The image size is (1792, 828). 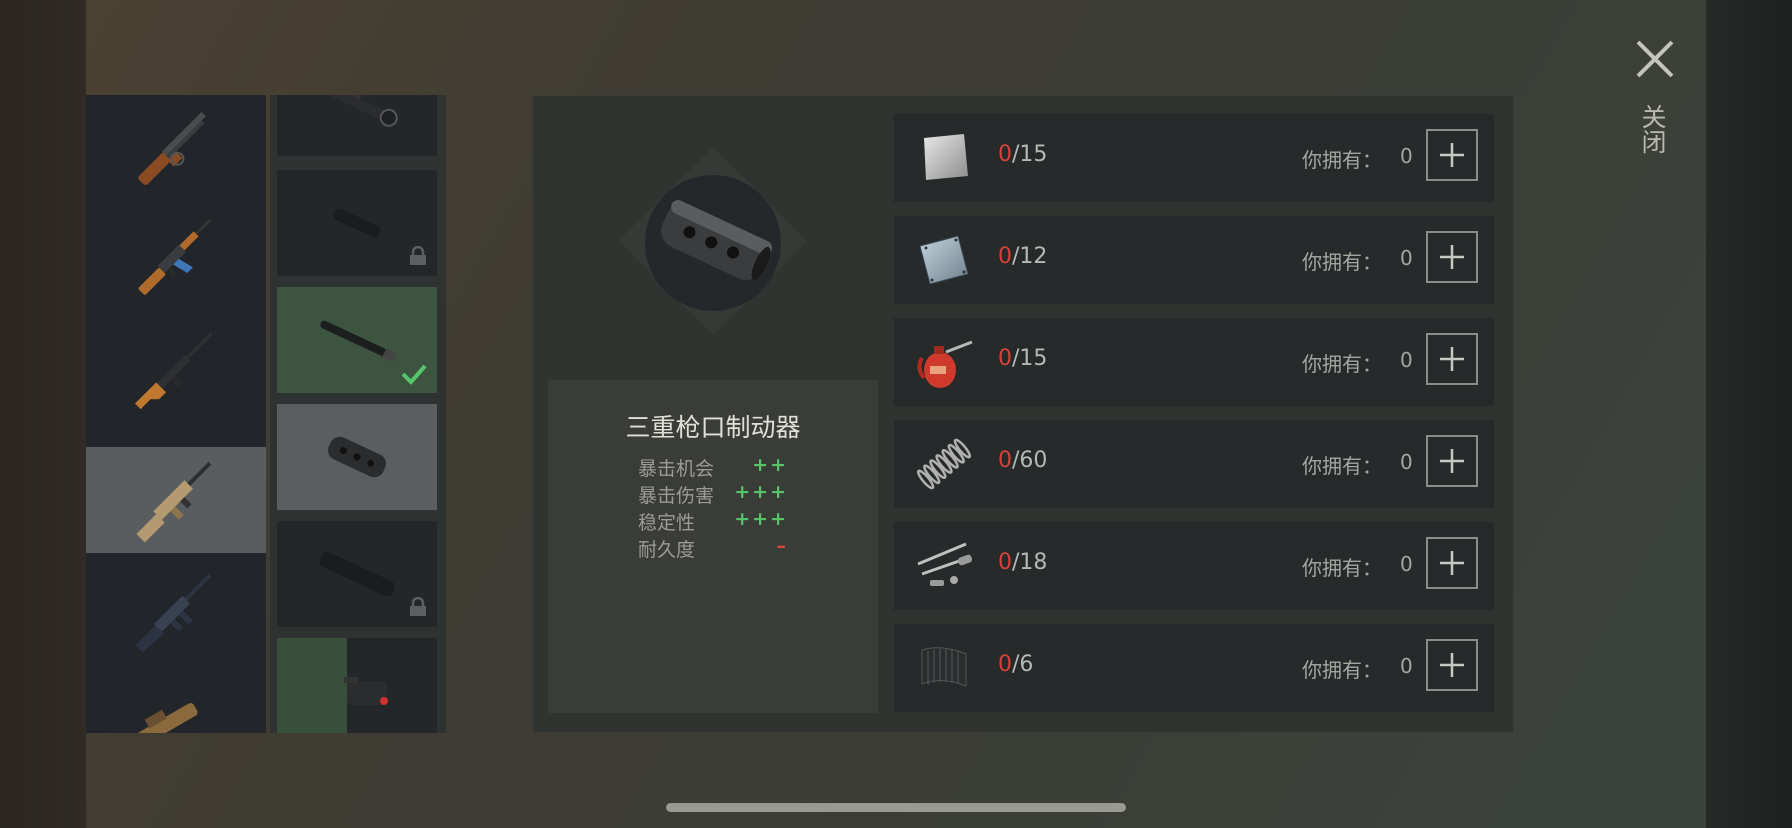 I want to click on stat-name: 稳定性, so click(x=667, y=523).